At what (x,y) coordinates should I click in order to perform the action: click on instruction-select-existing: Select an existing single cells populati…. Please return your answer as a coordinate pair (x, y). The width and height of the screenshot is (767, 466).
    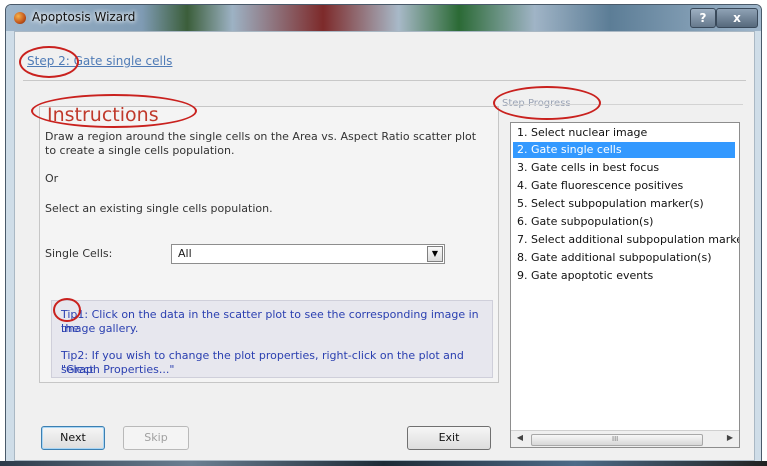
    Looking at the image, I should click on (159, 208).